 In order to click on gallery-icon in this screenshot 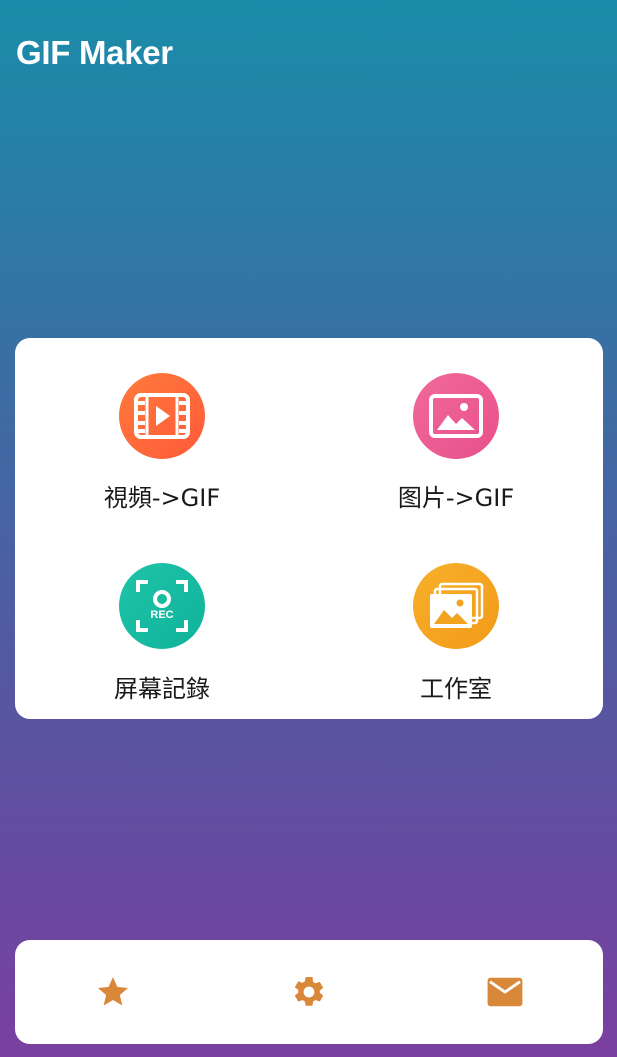, I will do `click(456, 606)`.